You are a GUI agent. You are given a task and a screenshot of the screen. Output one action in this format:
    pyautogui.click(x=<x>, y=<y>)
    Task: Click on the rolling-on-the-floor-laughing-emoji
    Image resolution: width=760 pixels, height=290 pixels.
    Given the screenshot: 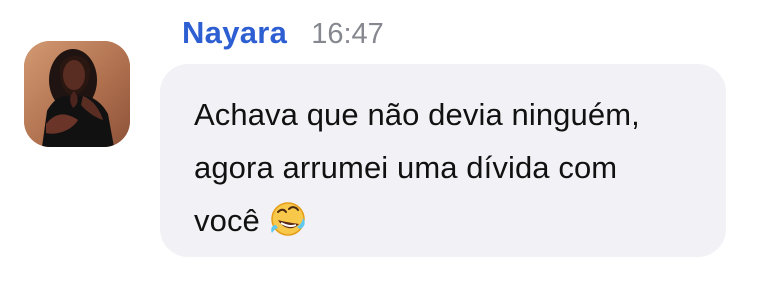 What is the action you would take?
    pyautogui.click(x=288, y=219)
    